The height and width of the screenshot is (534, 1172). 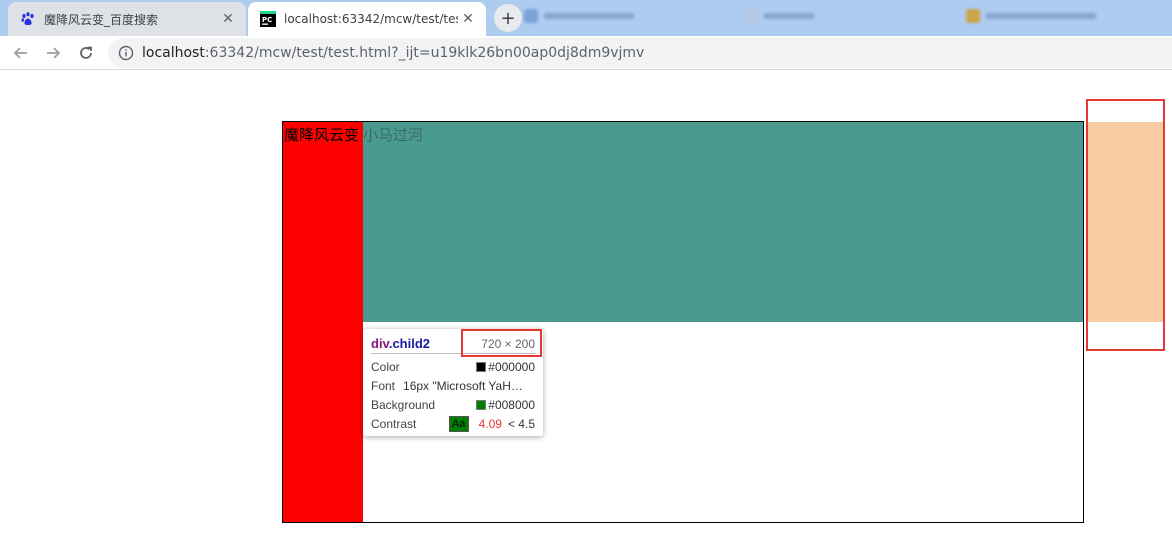 What do you see at coordinates (458, 424) in the screenshot?
I see `contrast-sample: Aa` at bounding box center [458, 424].